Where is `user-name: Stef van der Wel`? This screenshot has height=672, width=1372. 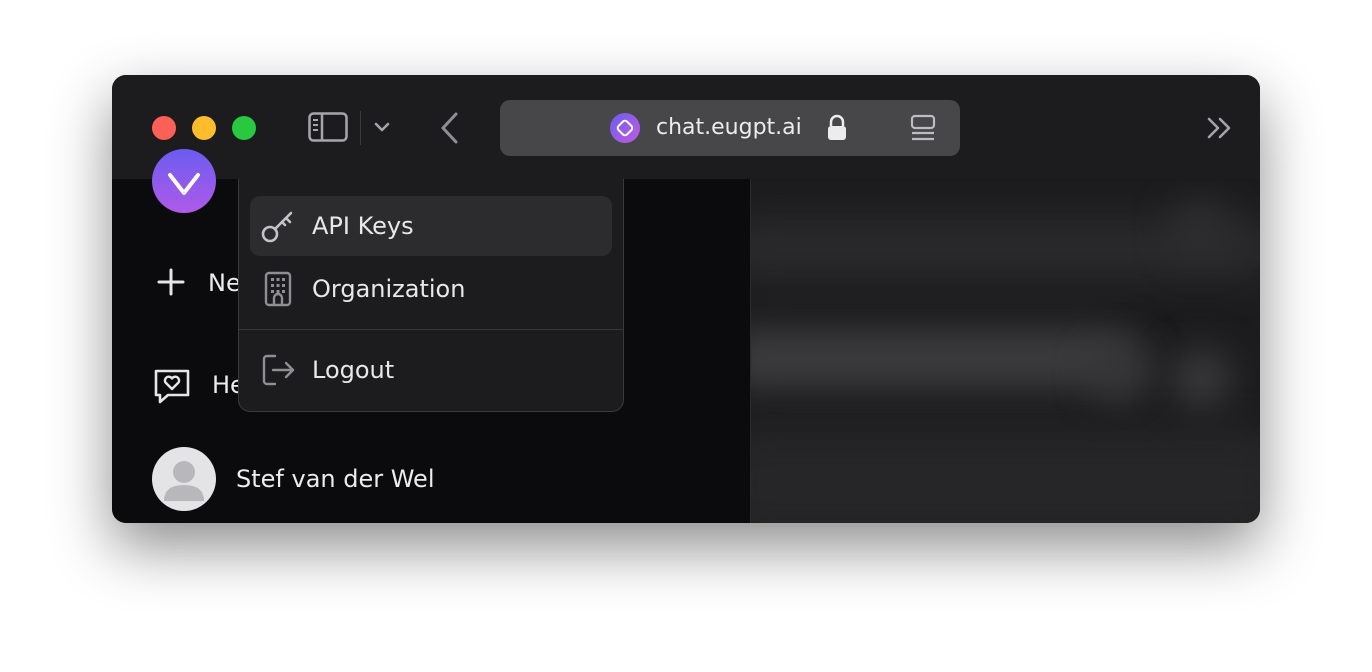
user-name: Stef van der Wel is located at coordinates (335, 479).